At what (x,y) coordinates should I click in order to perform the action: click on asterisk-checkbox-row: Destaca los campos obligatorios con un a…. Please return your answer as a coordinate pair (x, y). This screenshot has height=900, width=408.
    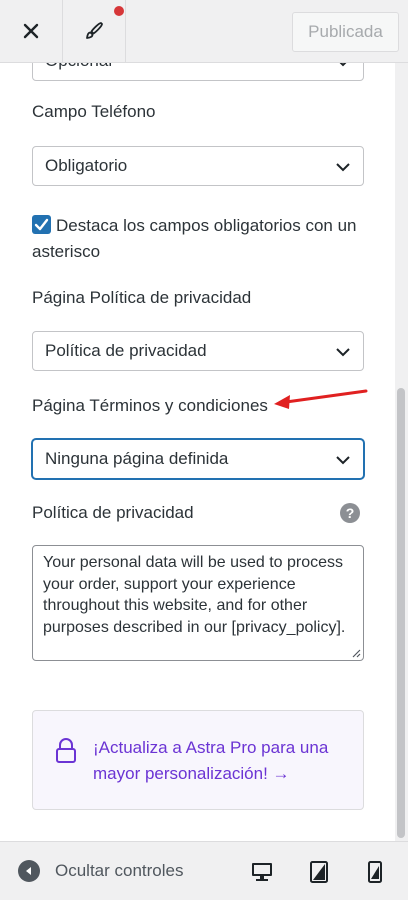
    Looking at the image, I should click on (197, 239).